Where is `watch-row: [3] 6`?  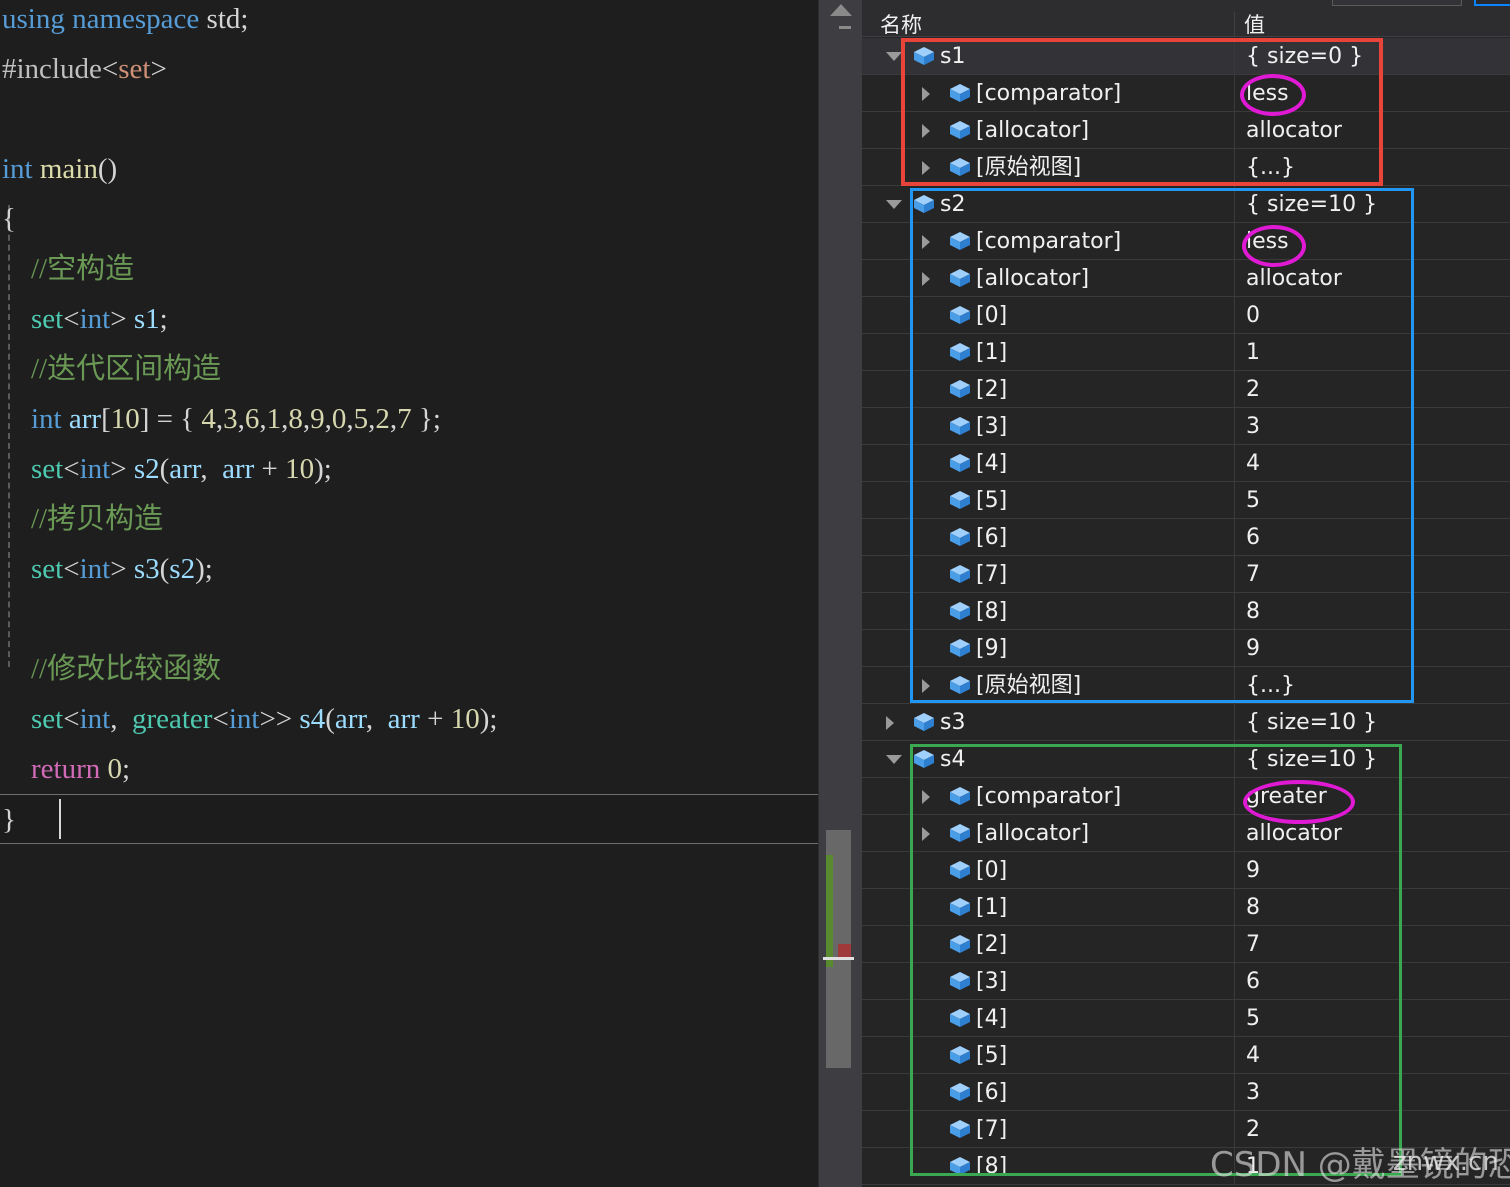 watch-row: [3] 6 is located at coordinates (1186, 981).